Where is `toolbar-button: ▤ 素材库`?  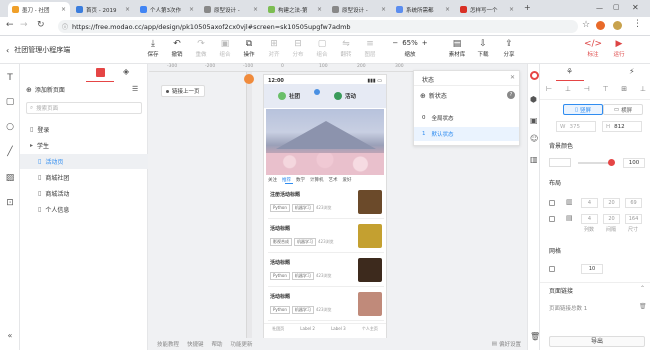 toolbar-button: ▤ 素材库 is located at coordinates (457, 48).